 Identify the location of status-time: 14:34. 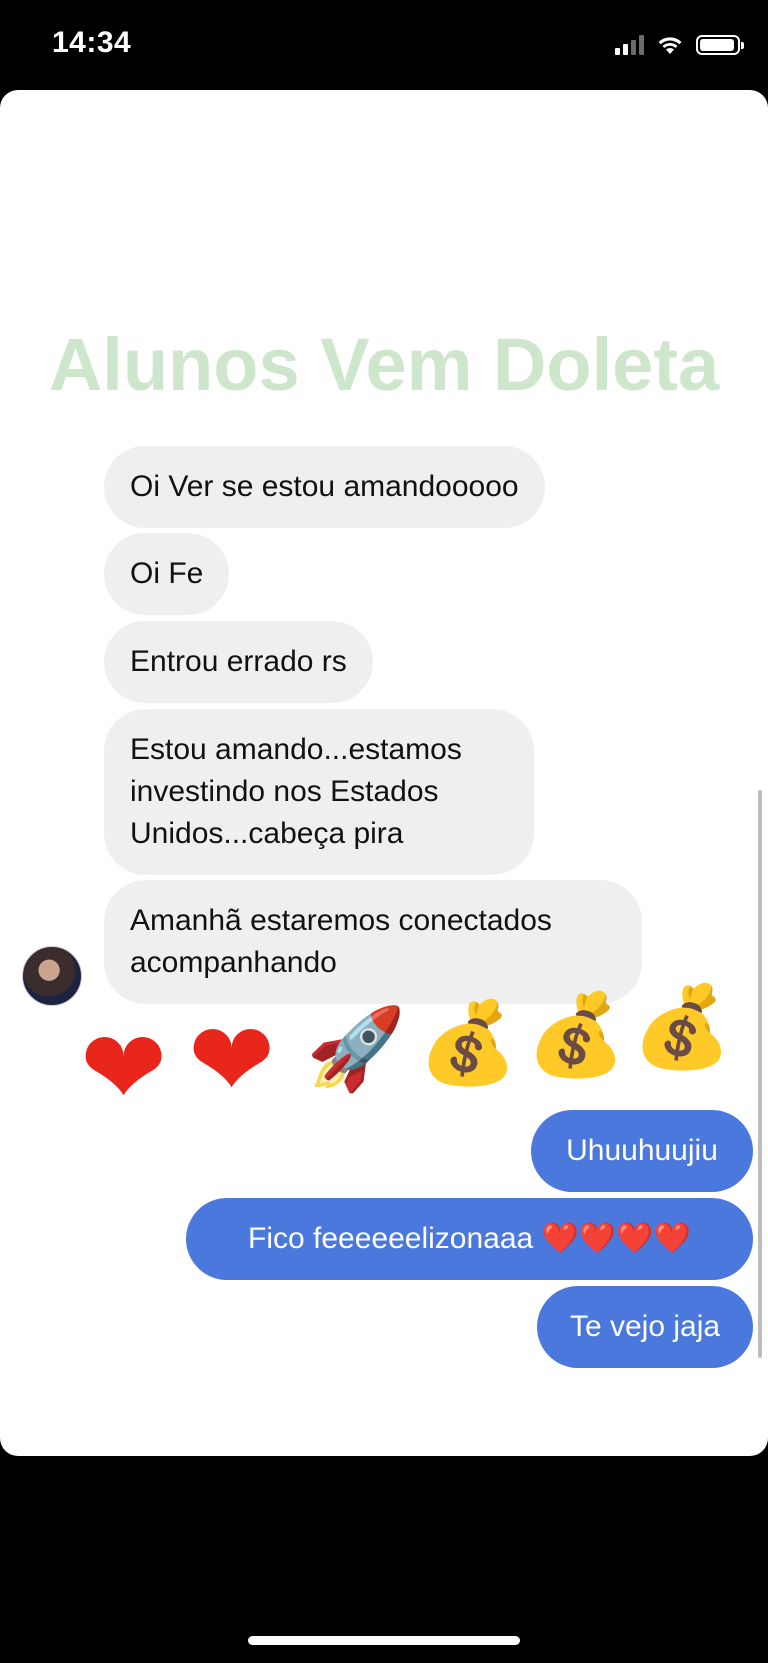
(92, 42).